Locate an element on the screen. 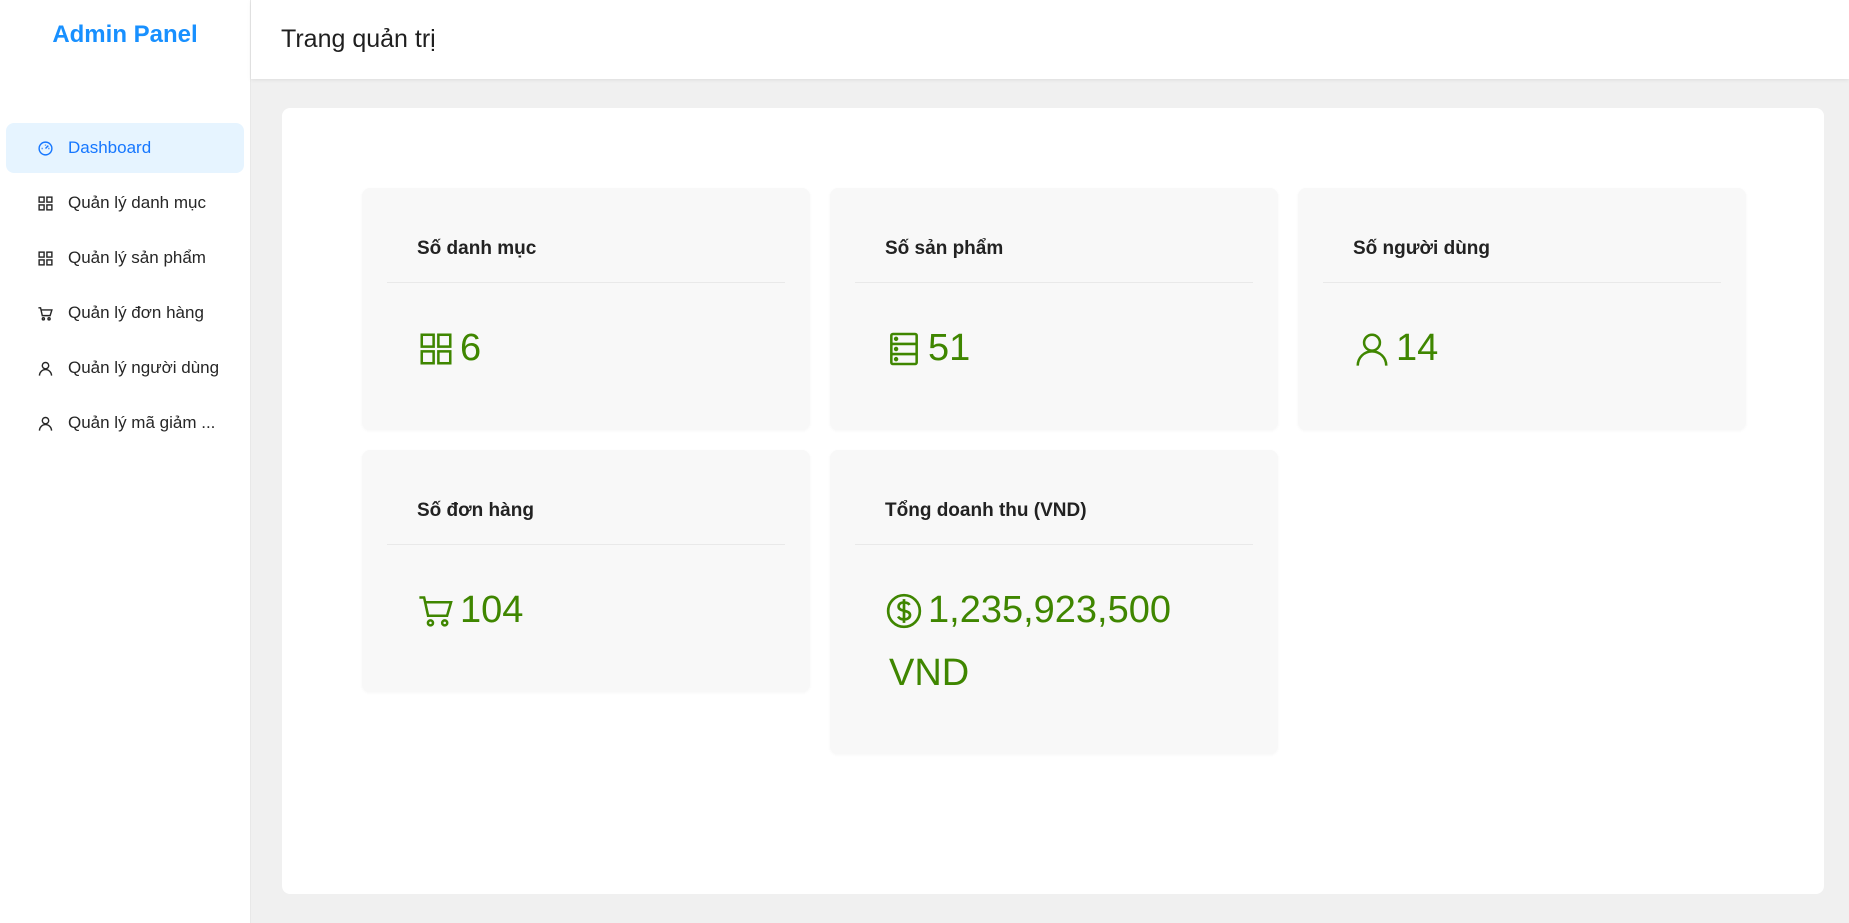 The height and width of the screenshot is (923, 1849). dashboard-icon is located at coordinates (45, 148).